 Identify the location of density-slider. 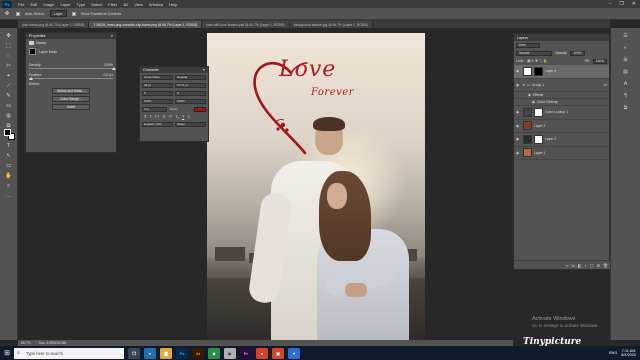
(72, 68).